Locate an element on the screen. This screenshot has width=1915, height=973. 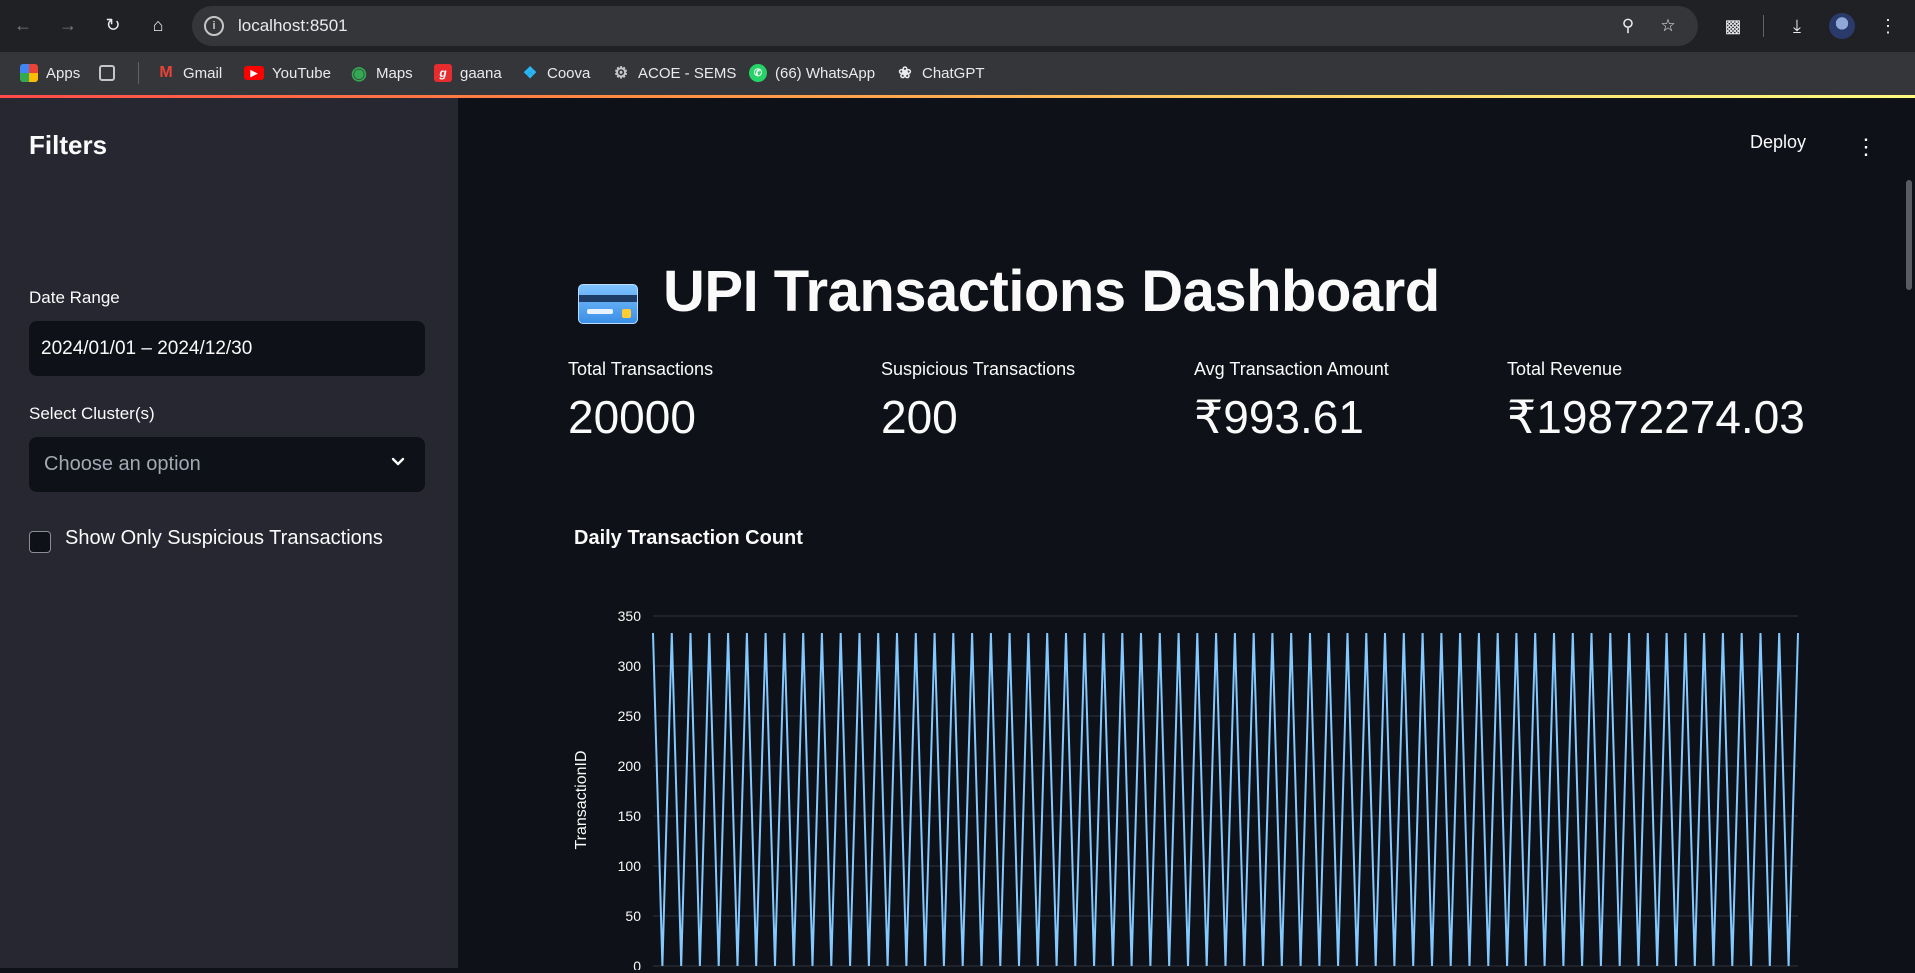
bookmark-chatgpt: ❀ ChatGPT is located at coordinates (940, 73).